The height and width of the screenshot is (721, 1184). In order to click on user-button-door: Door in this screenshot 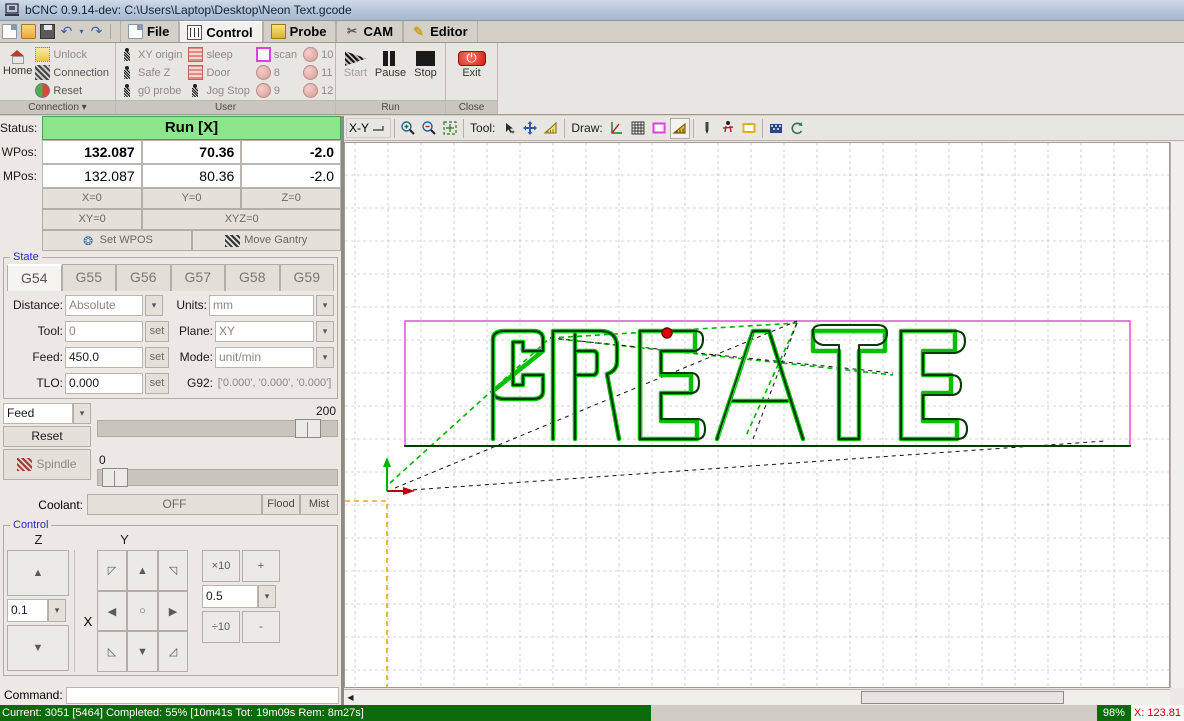, I will do `click(219, 72)`.